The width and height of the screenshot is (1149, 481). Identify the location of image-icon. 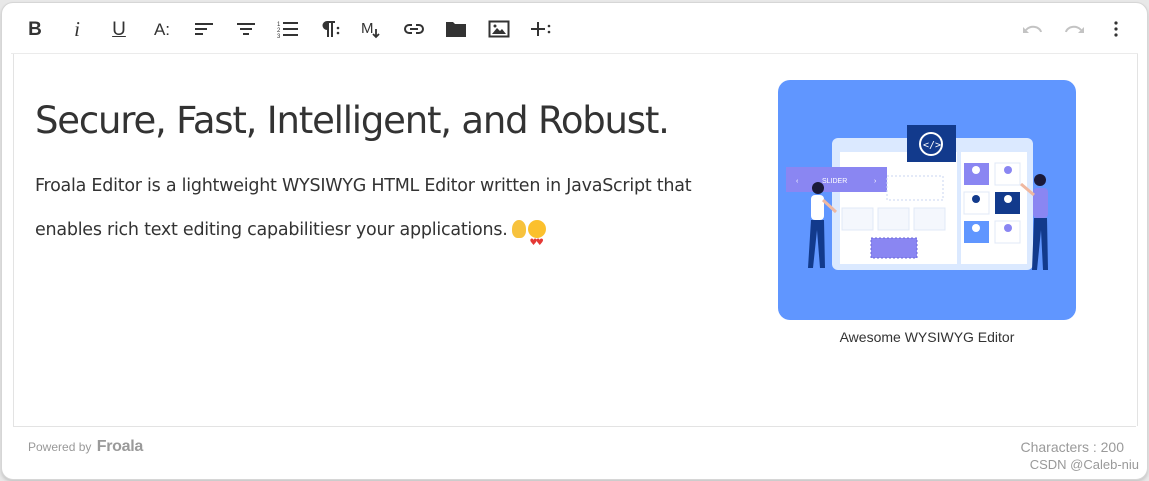
(499, 29).